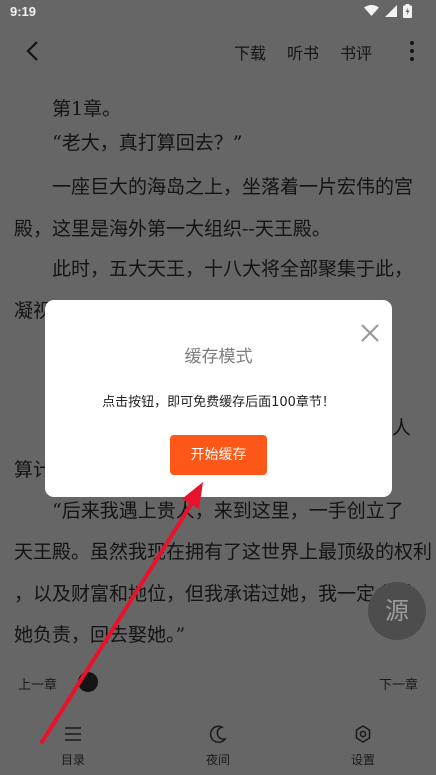 This screenshot has height=775, width=436. I want to click on wifi-icon, so click(371, 10).